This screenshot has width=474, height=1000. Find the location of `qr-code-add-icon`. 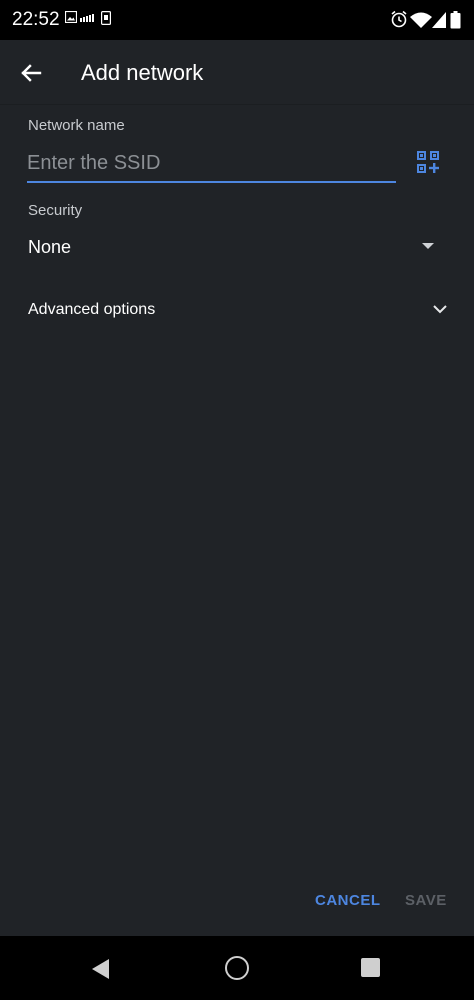

qr-code-add-icon is located at coordinates (428, 162).